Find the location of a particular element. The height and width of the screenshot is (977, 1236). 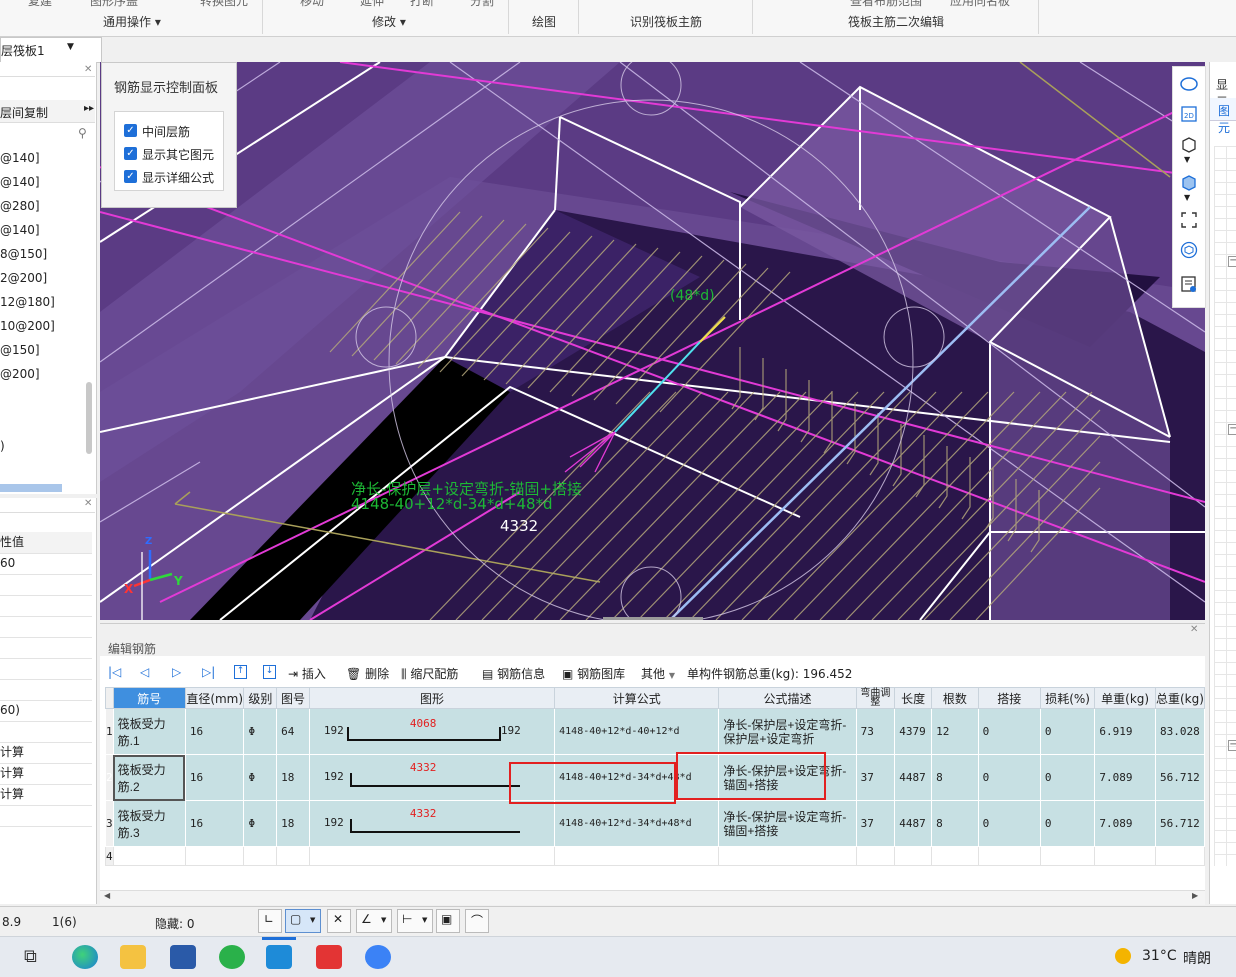

last-record-icon: ▷| is located at coordinates (208, 672).